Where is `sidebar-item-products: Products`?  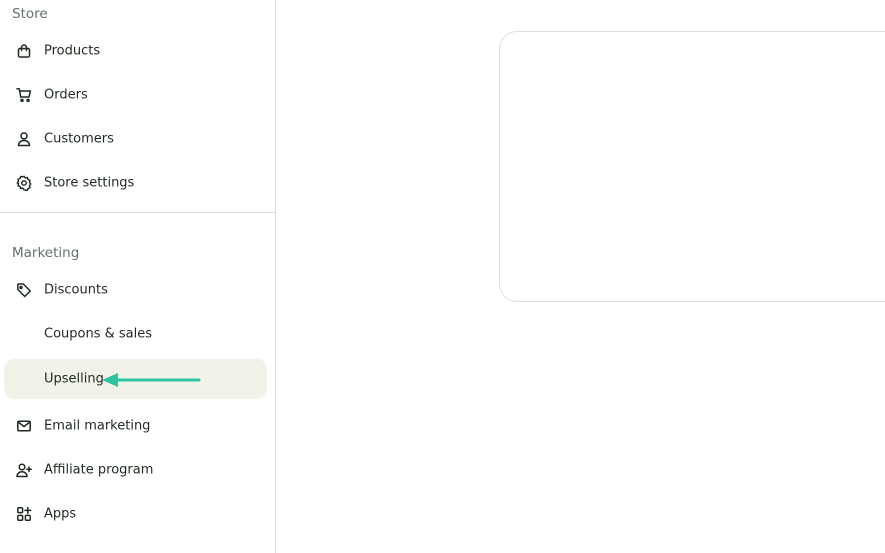 sidebar-item-products: Products is located at coordinates (135, 51).